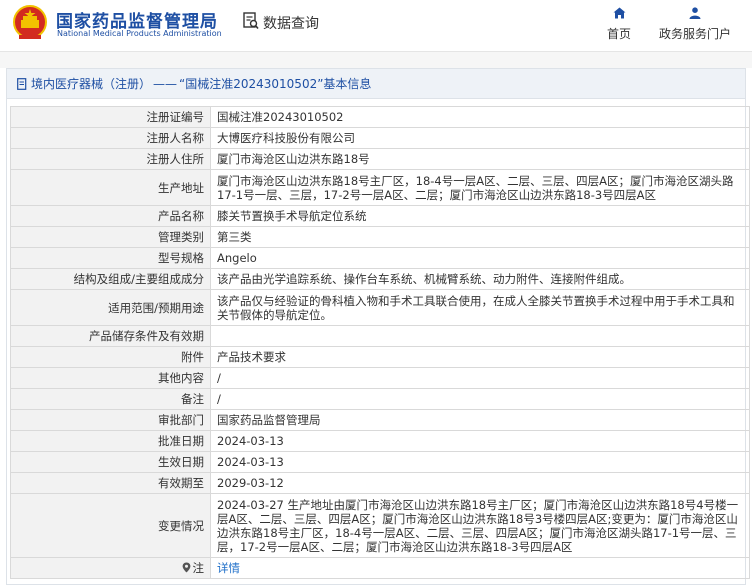 This screenshot has height=585, width=752. What do you see at coordinates (480, 138) in the screenshot?
I see `row-value: 大博医疗科技股份有限公司` at bounding box center [480, 138].